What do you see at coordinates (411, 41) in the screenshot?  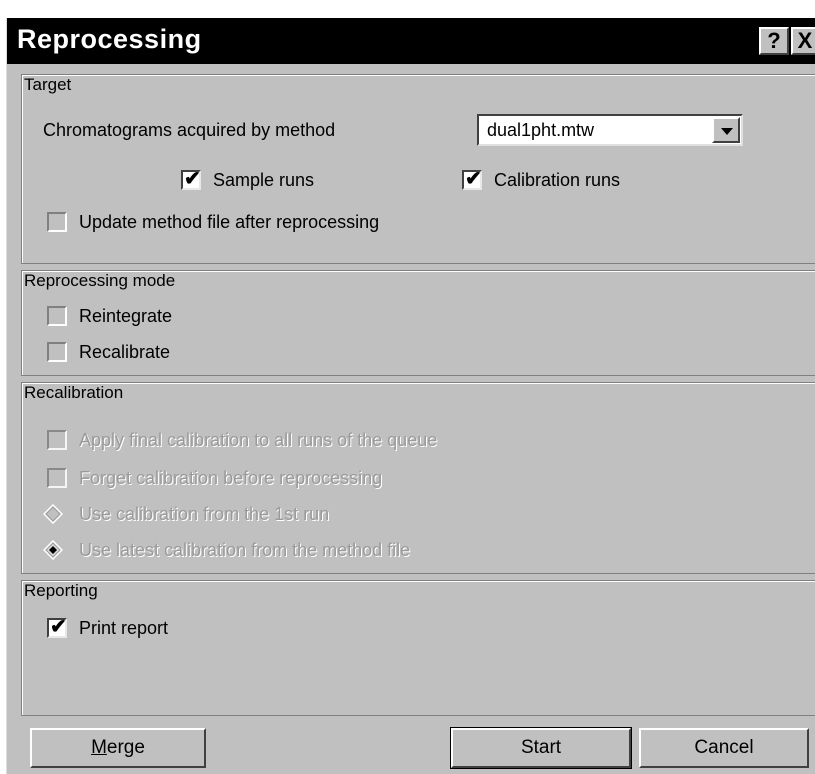 I see `title-bar: Reprocessing ? X` at bounding box center [411, 41].